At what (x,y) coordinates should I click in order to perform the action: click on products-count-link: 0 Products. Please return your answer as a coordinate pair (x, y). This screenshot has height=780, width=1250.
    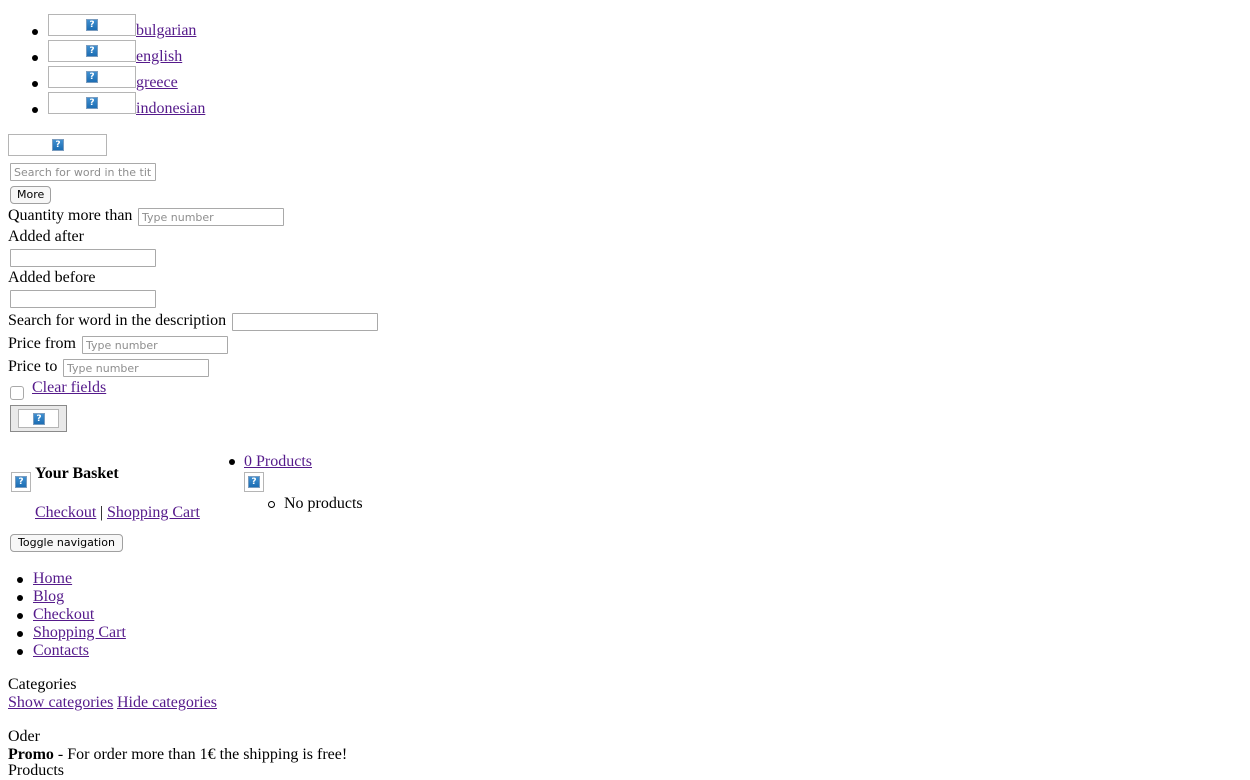
    Looking at the image, I should click on (278, 462).